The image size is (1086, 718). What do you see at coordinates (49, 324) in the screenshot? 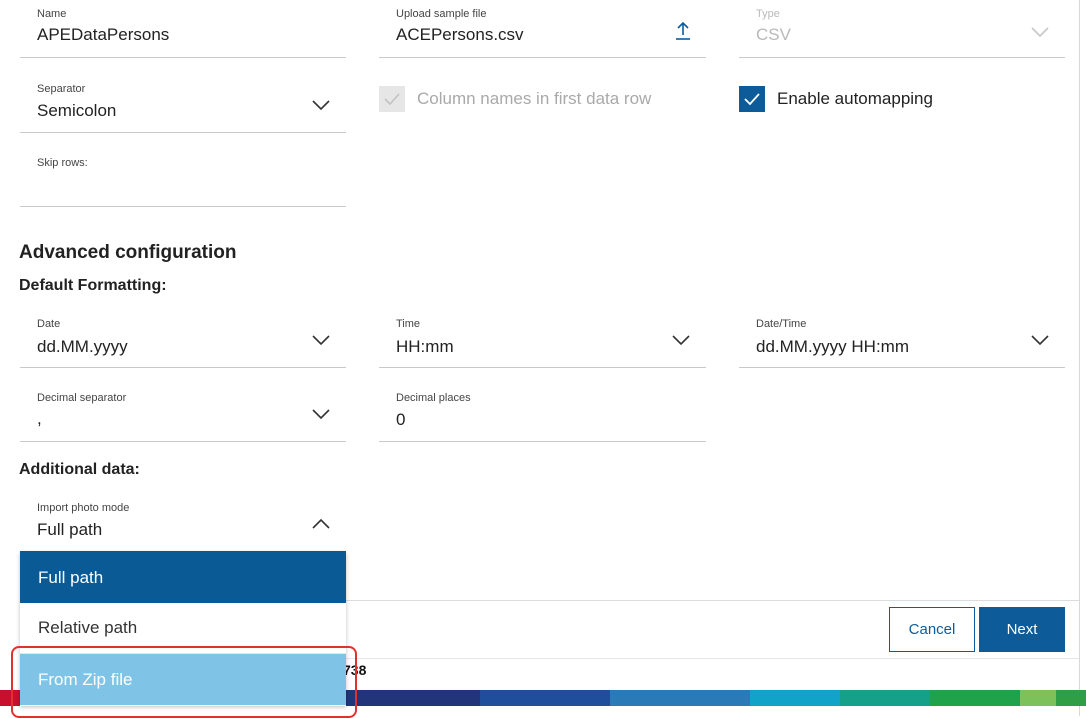
I see `date-label: Date` at bounding box center [49, 324].